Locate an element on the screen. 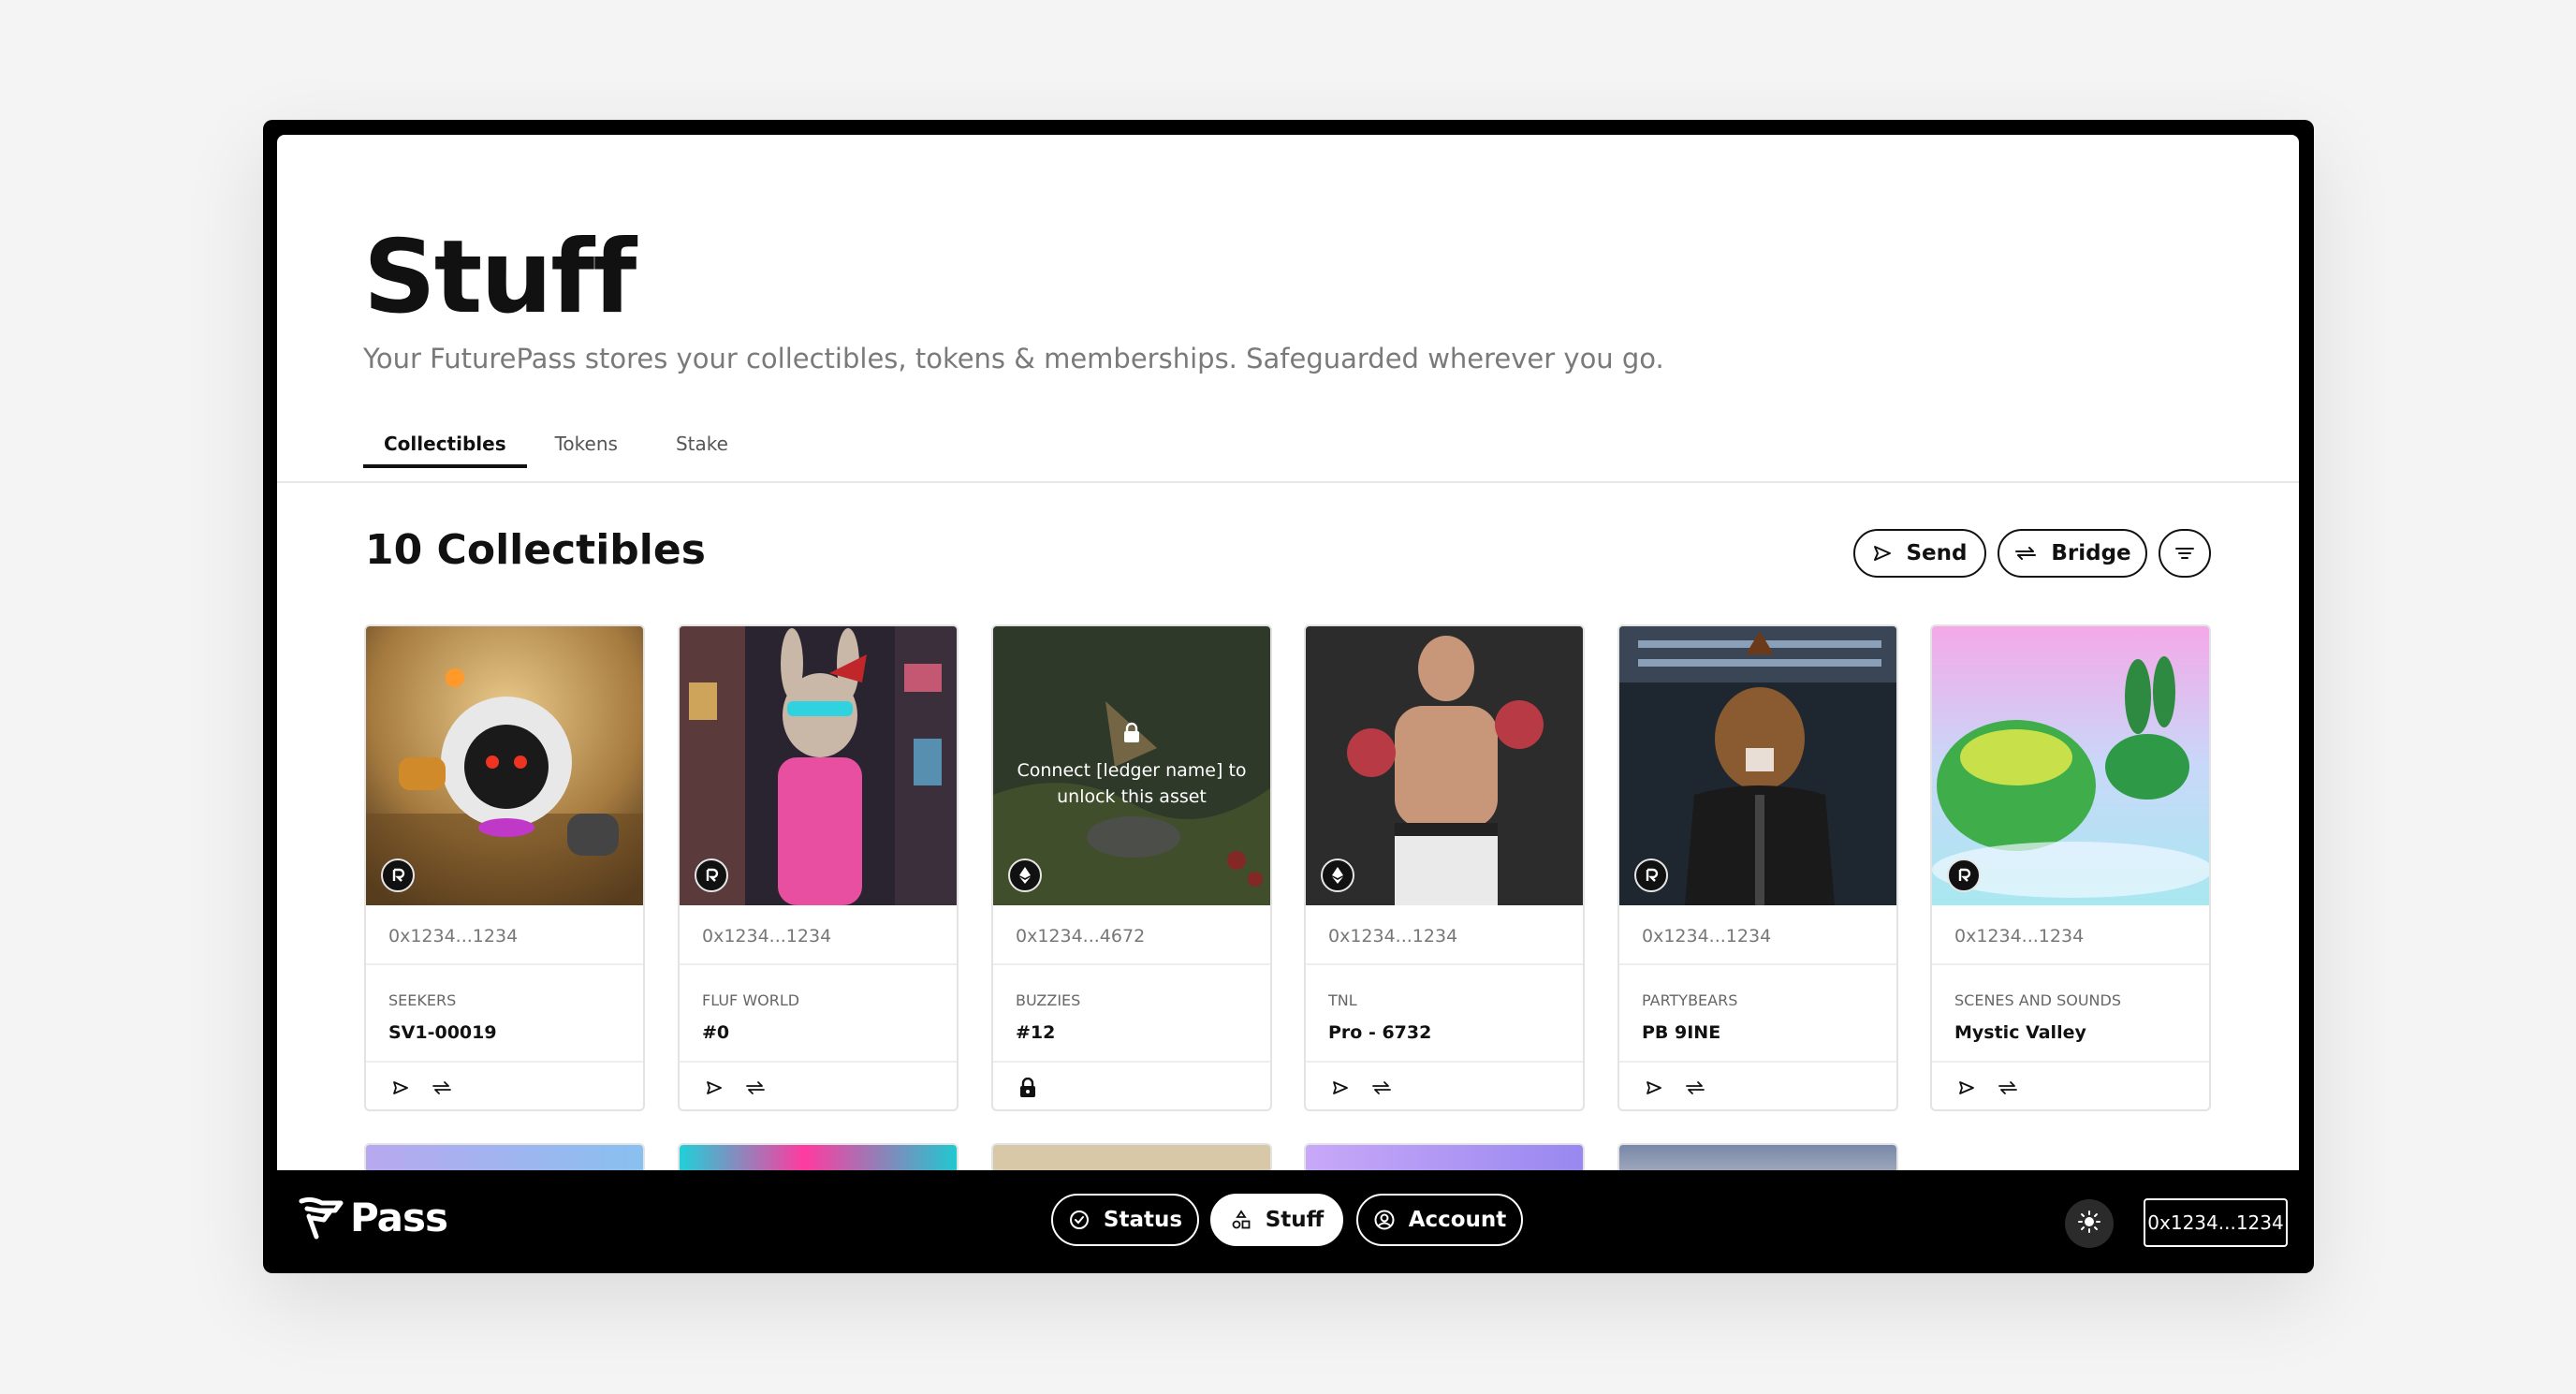 The image size is (2576, 1394). tab-divider is located at coordinates (1288, 482).